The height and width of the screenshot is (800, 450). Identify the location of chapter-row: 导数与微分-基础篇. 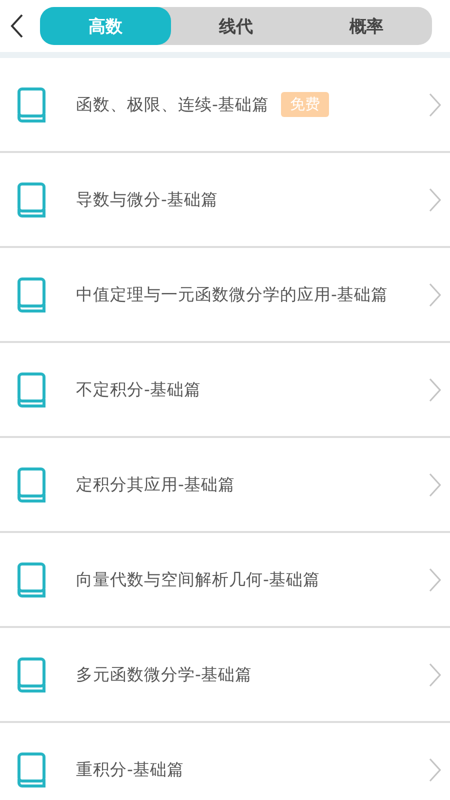
(225, 200).